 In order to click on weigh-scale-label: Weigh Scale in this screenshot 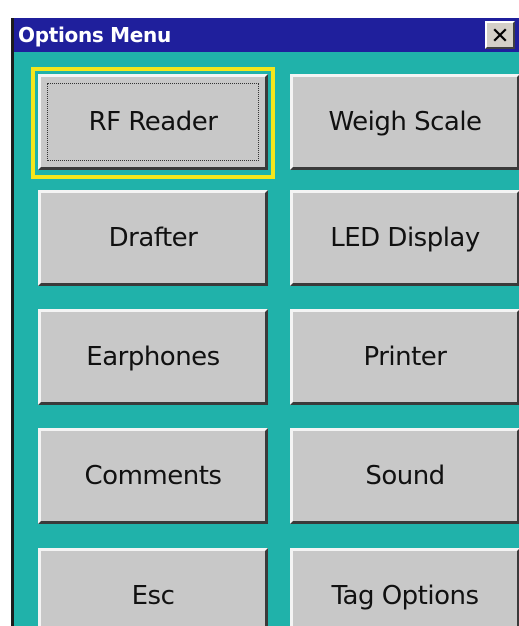, I will do `click(405, 122)`.